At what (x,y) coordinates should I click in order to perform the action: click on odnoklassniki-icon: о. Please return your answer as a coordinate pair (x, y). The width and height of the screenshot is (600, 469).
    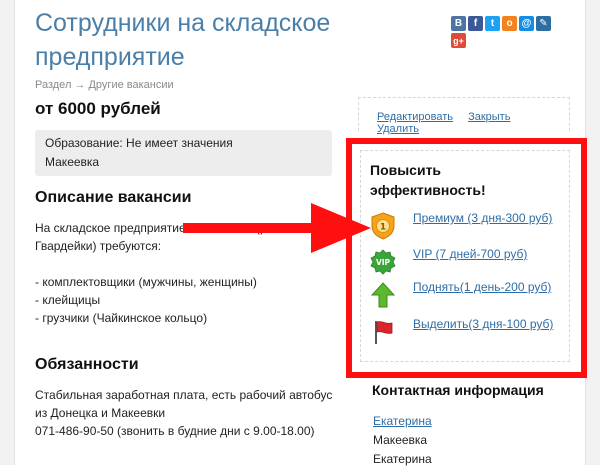
    Looking at the image, I should click on (509, 23).